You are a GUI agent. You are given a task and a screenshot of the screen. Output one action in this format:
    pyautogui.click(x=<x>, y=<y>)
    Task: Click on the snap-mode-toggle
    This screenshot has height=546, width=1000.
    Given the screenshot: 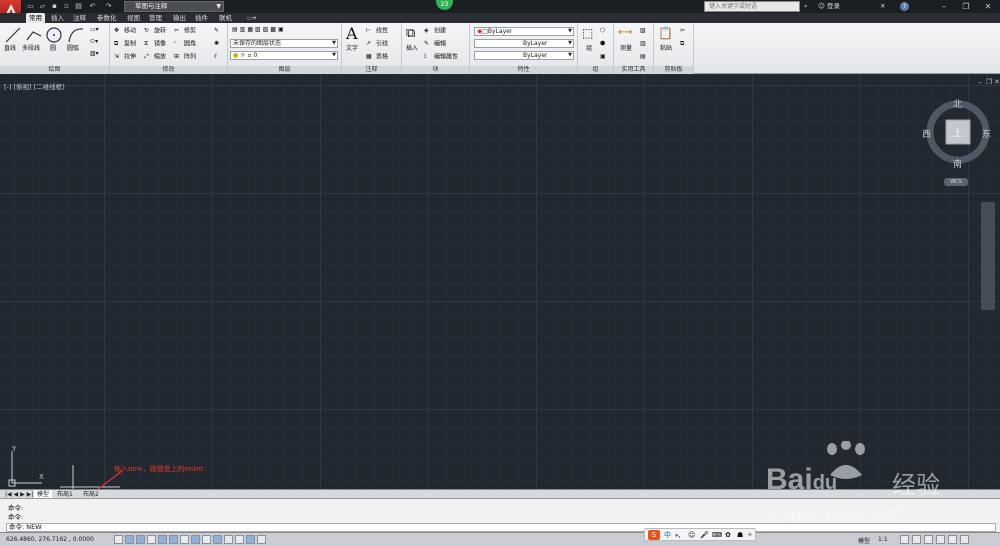 What is the action you would take?
    pyautogui.click(x=129, y=539)
    